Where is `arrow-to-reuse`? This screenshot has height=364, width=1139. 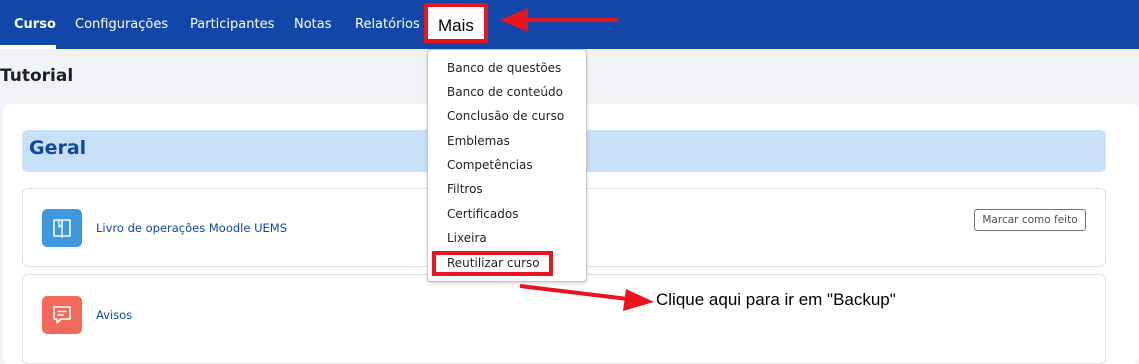 arrow-to-reuse is located at coordinates (586, 297).